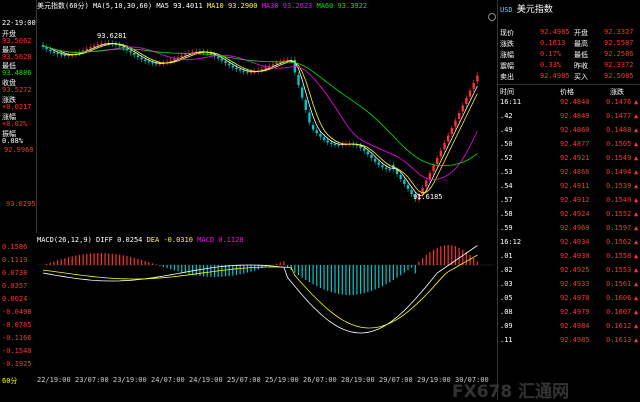 The image size is (640, 402). What do you see at coordinates (506, 158) in the screenshot?
I see `tick-time: .52` at bounding box center [506, 158].